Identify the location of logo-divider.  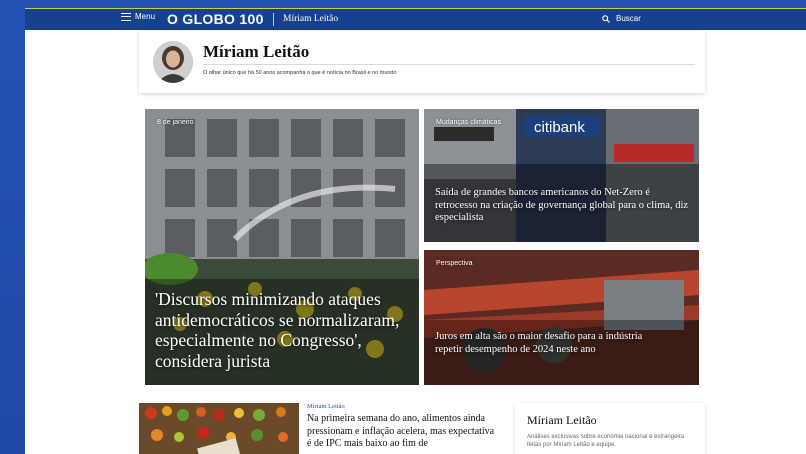
(273, 19).